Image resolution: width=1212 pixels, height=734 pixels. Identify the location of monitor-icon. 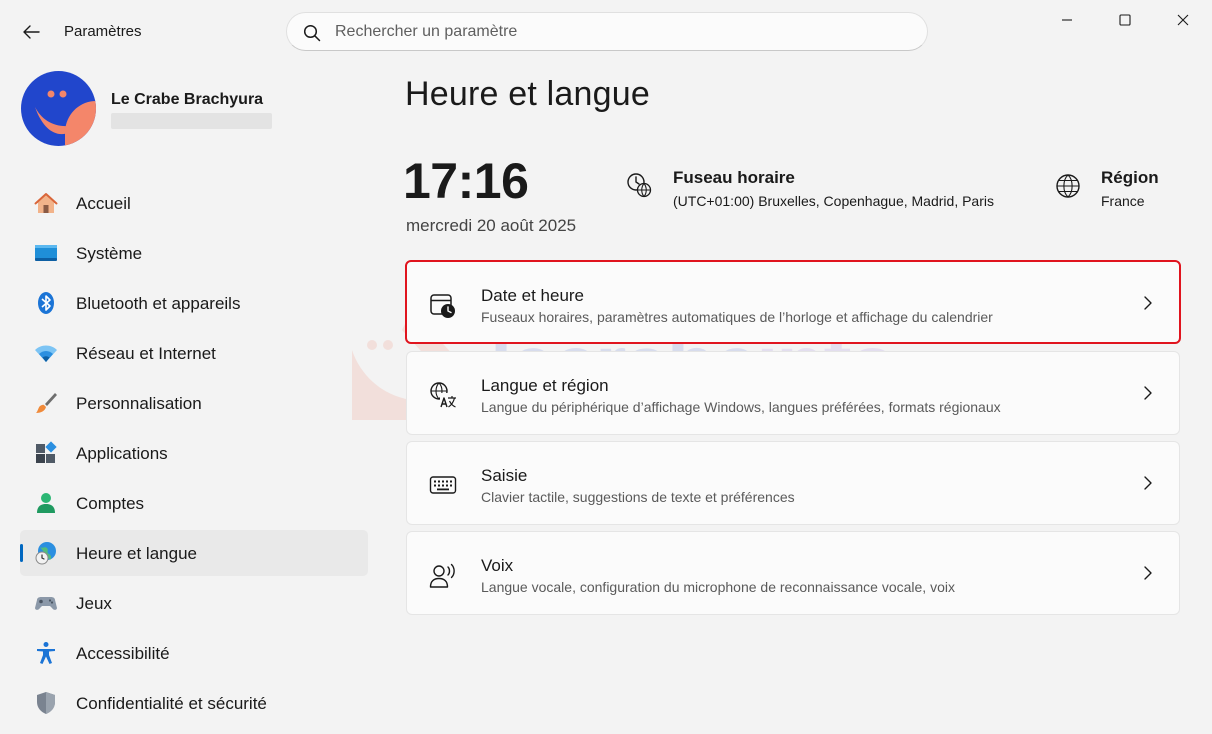
(46, 253).